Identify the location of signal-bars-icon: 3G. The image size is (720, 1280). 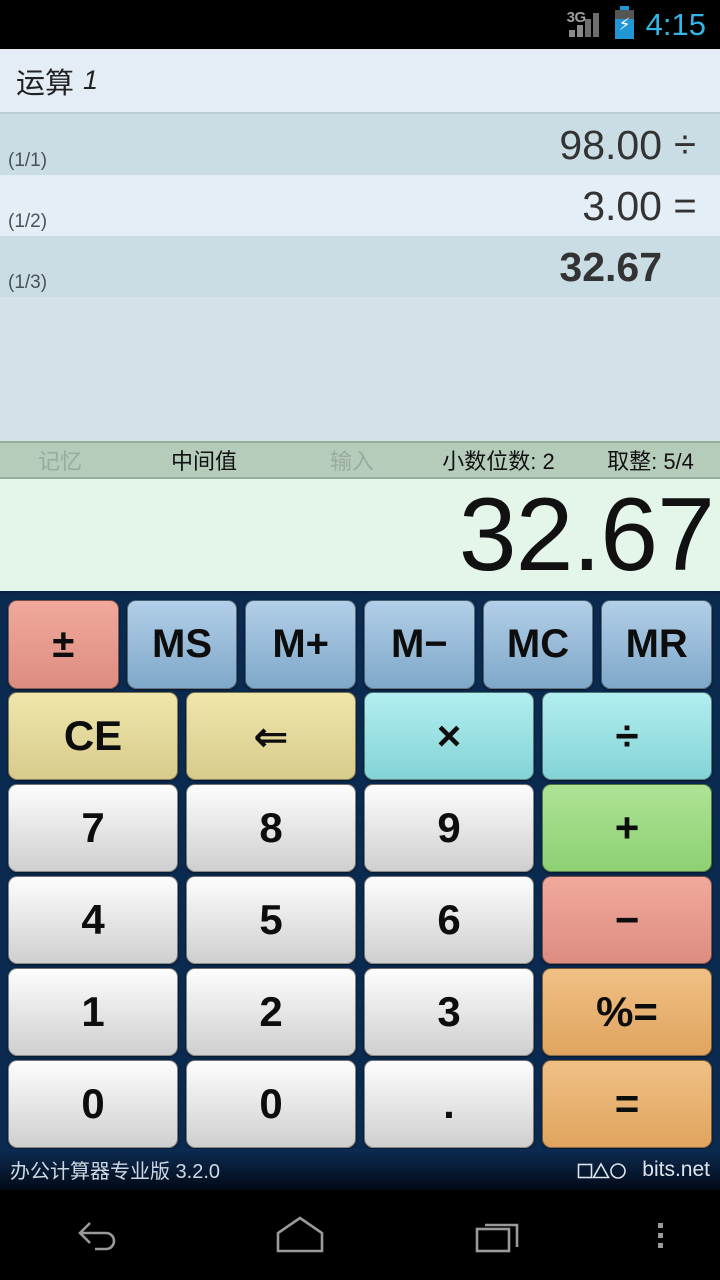
(587, 24).